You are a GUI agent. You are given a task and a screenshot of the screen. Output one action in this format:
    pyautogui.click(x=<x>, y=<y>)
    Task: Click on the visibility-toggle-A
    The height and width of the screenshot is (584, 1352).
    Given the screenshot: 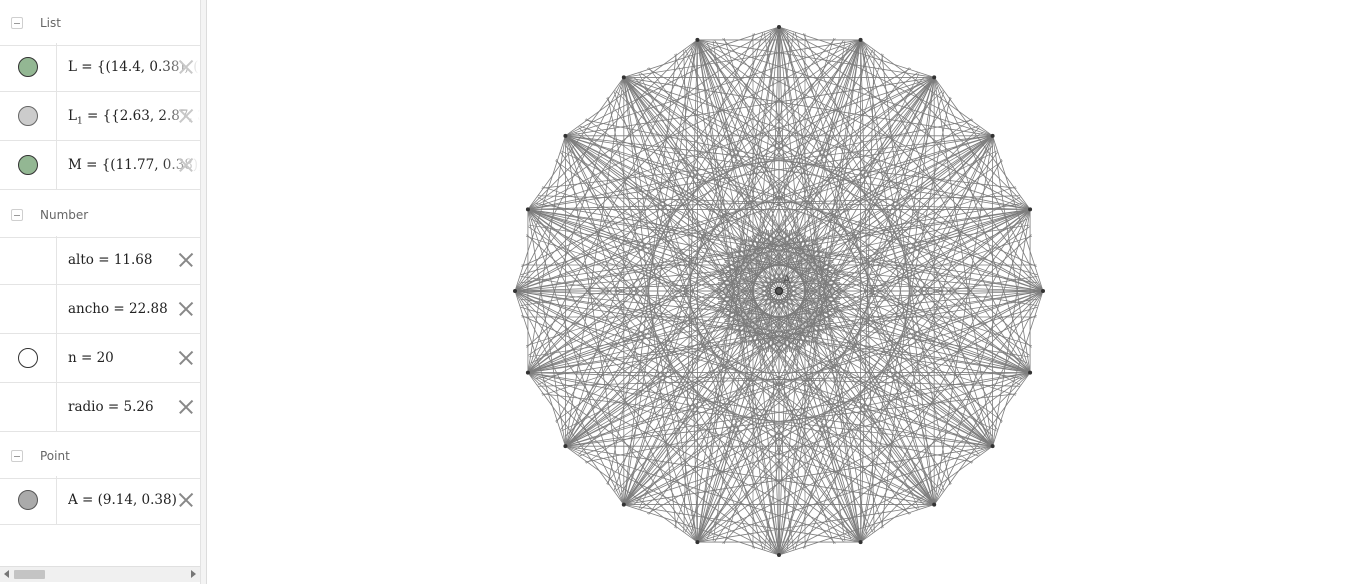 What is the action you would take?
    pyautogui.click(x=28, y=500)
    